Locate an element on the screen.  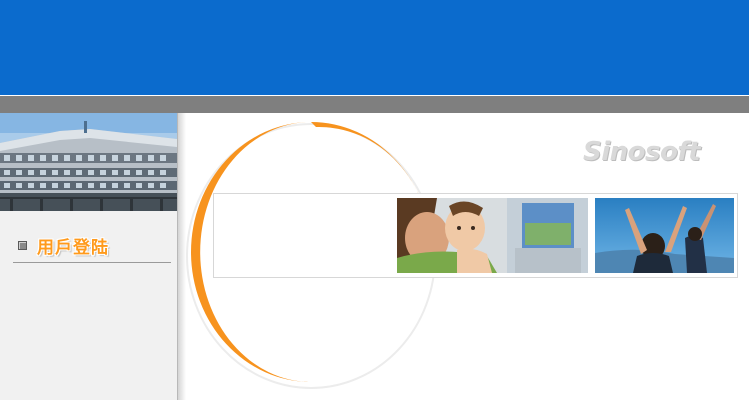
child-sky-photo is located at coordinates (664, 235).